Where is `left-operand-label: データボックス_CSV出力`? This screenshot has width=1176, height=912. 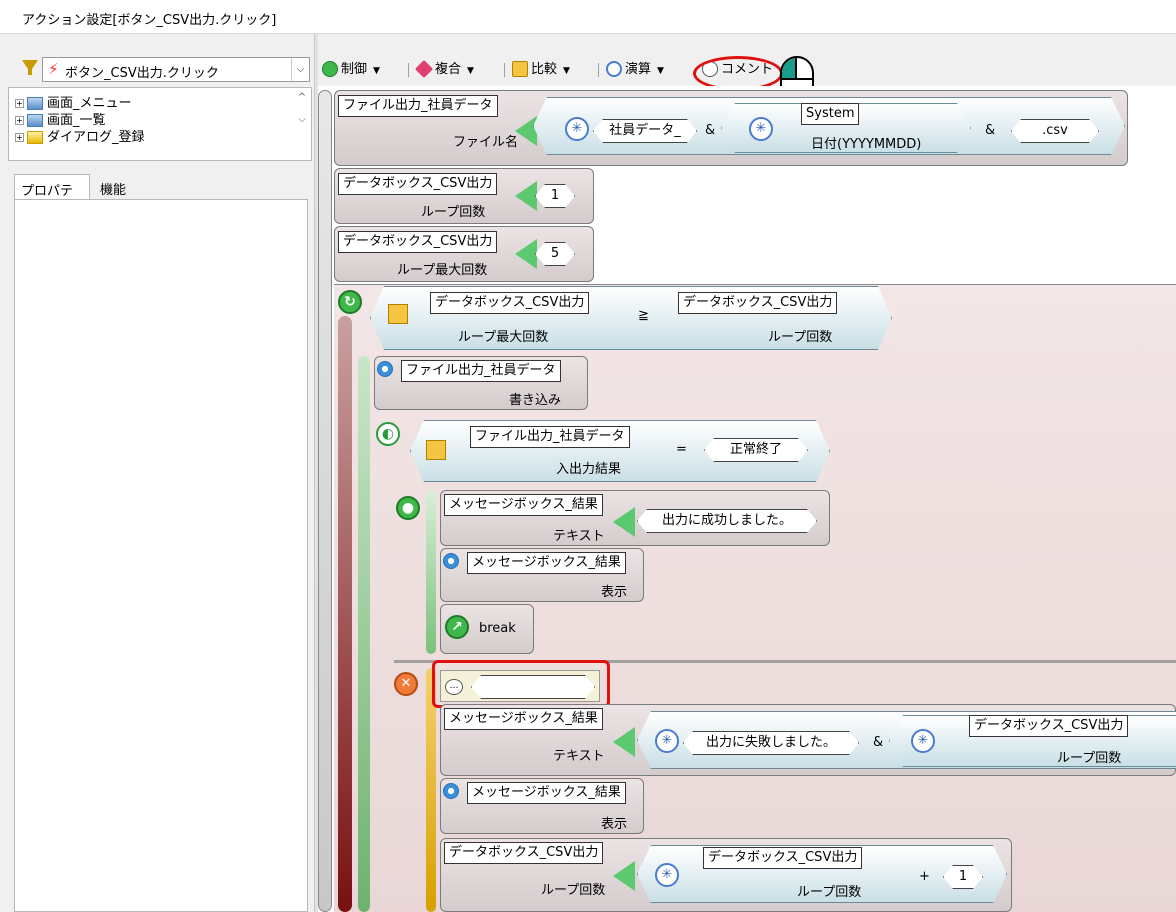
left-operand-label: データボックス_CSV出力 is located at coordinates (510, 303).